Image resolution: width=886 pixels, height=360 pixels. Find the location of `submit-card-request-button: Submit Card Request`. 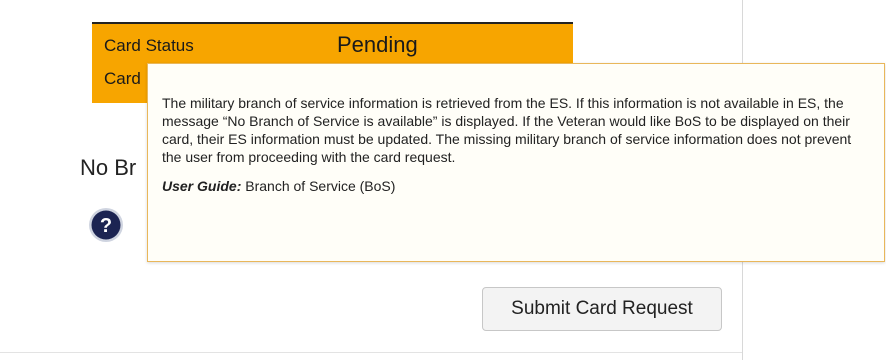

submit-card-request-button: Submit Card Request is located at coordinates (602, 309).